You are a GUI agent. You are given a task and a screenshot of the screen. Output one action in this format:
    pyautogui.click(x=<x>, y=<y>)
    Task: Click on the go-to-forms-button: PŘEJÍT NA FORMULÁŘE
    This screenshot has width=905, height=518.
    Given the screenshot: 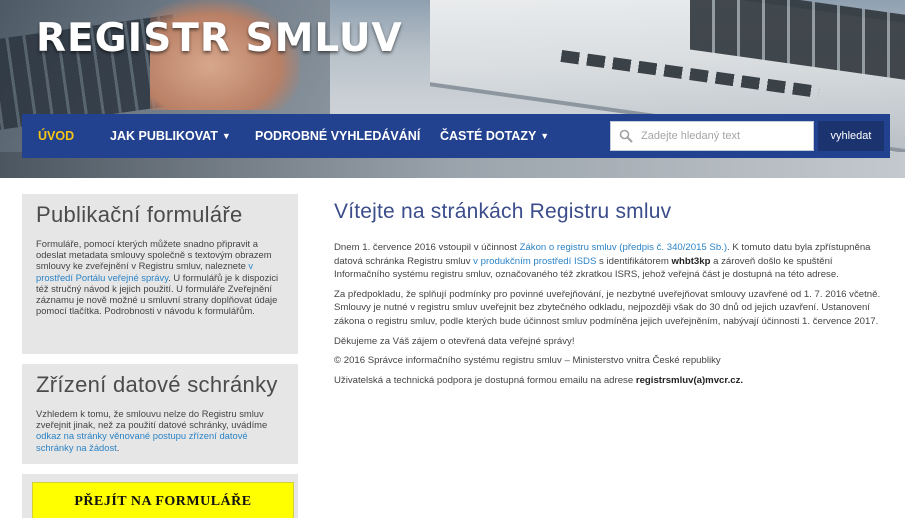 What is the action you would take?
    pyautogui.click(x=163, y=500)
    